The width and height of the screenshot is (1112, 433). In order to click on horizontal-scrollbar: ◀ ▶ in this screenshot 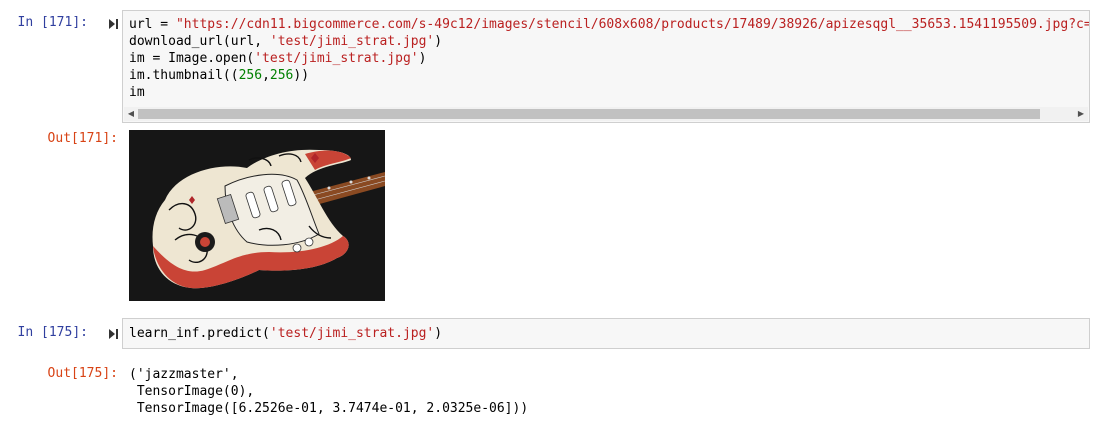, I will do `click(606, 114)`.